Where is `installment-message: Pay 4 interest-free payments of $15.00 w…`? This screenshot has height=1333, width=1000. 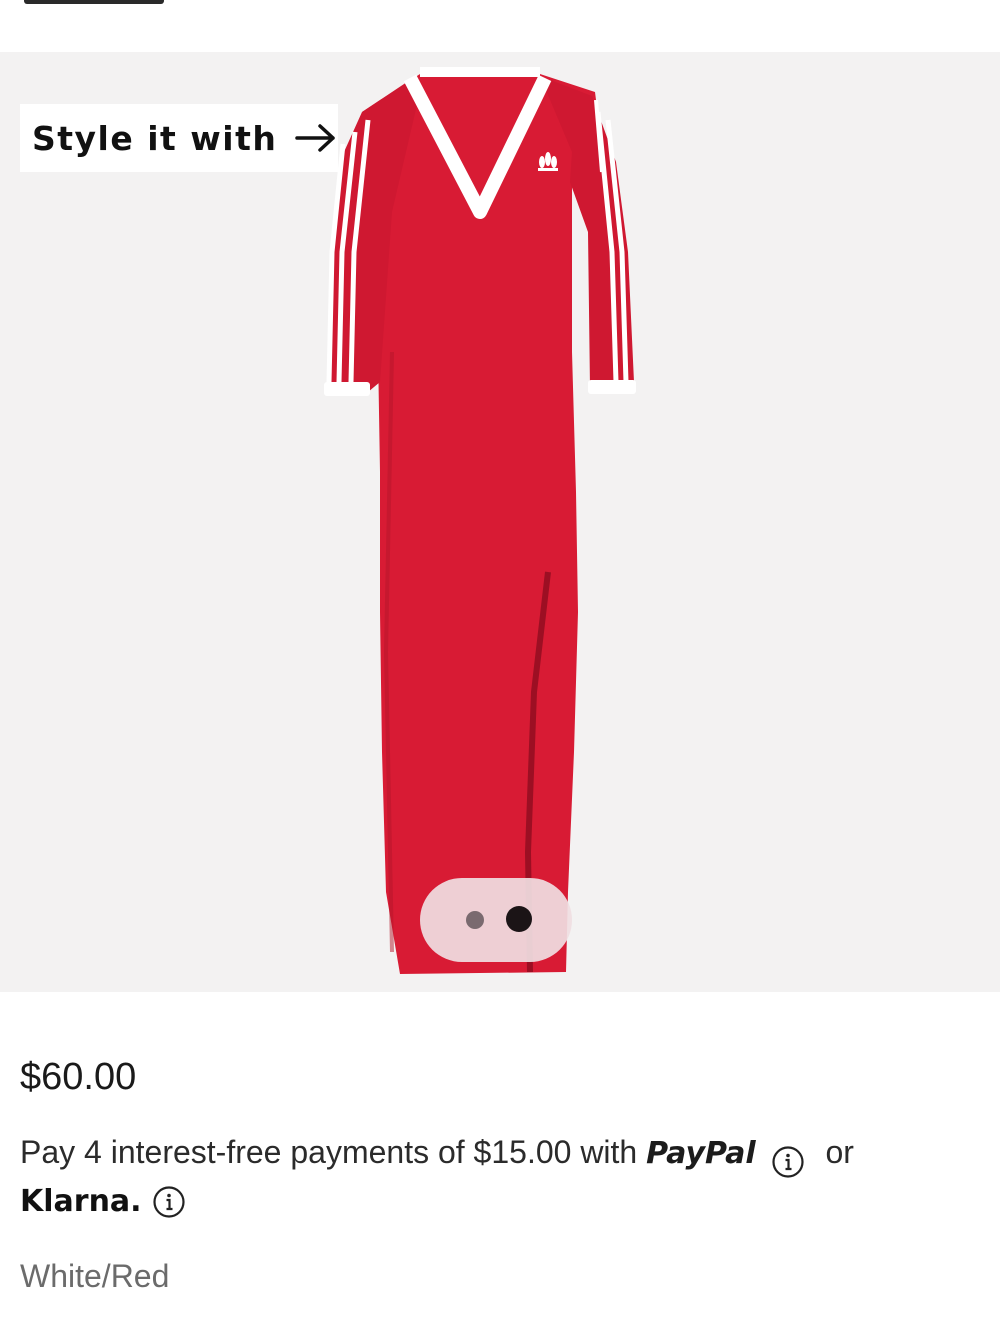 installment-message: Pay 4 interest-free payments of $15.00 w… is located at coordinates (500, 1153).